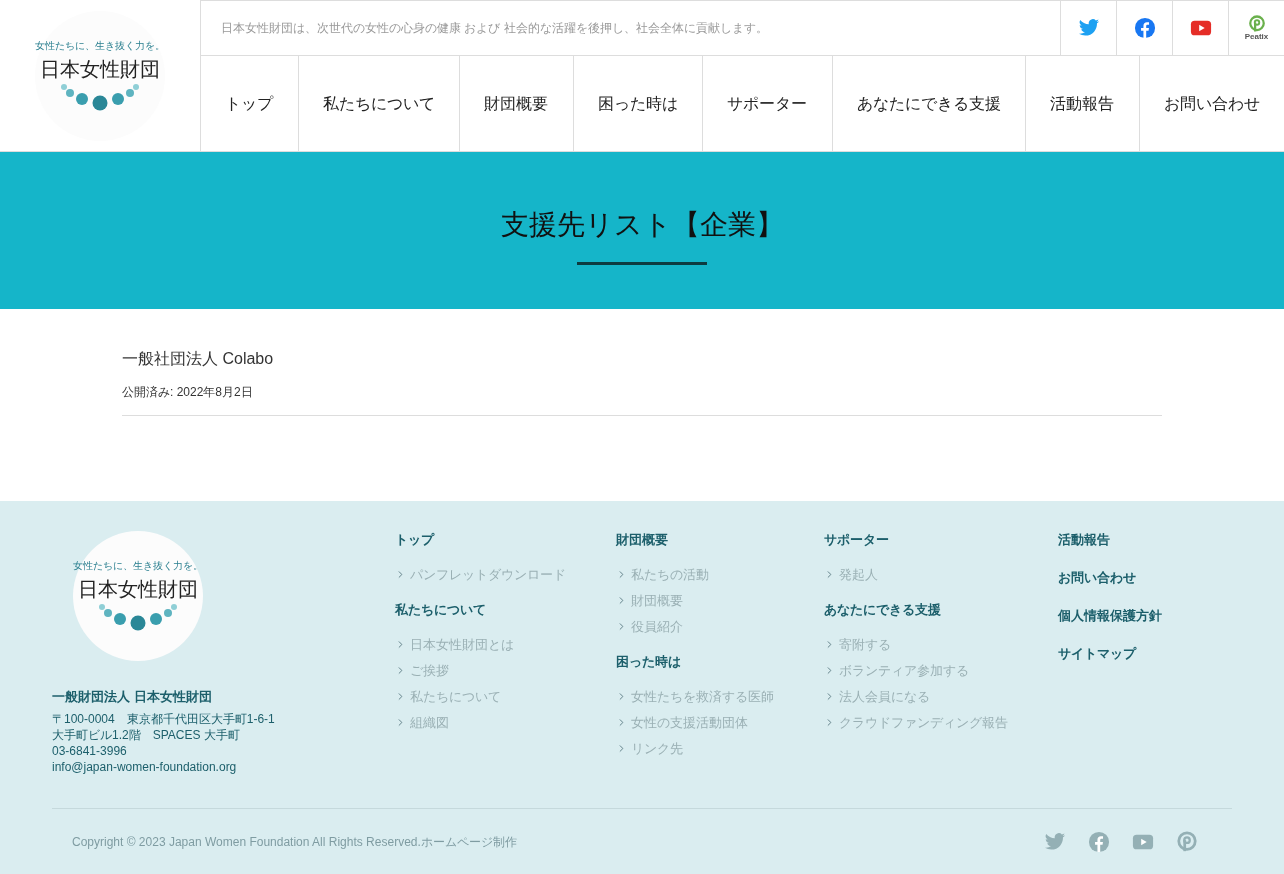  I want to click on contact-line: 03-6841-3996, so click(90, 750).